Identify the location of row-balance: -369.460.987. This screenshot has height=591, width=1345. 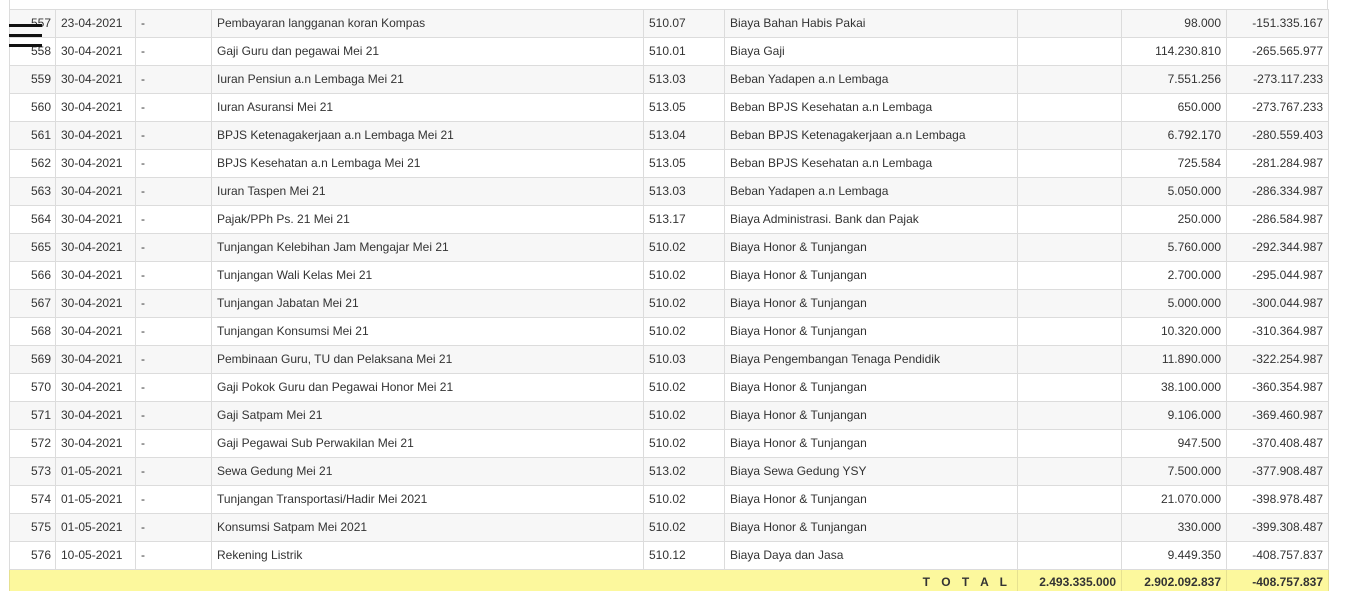
(1277, 415).